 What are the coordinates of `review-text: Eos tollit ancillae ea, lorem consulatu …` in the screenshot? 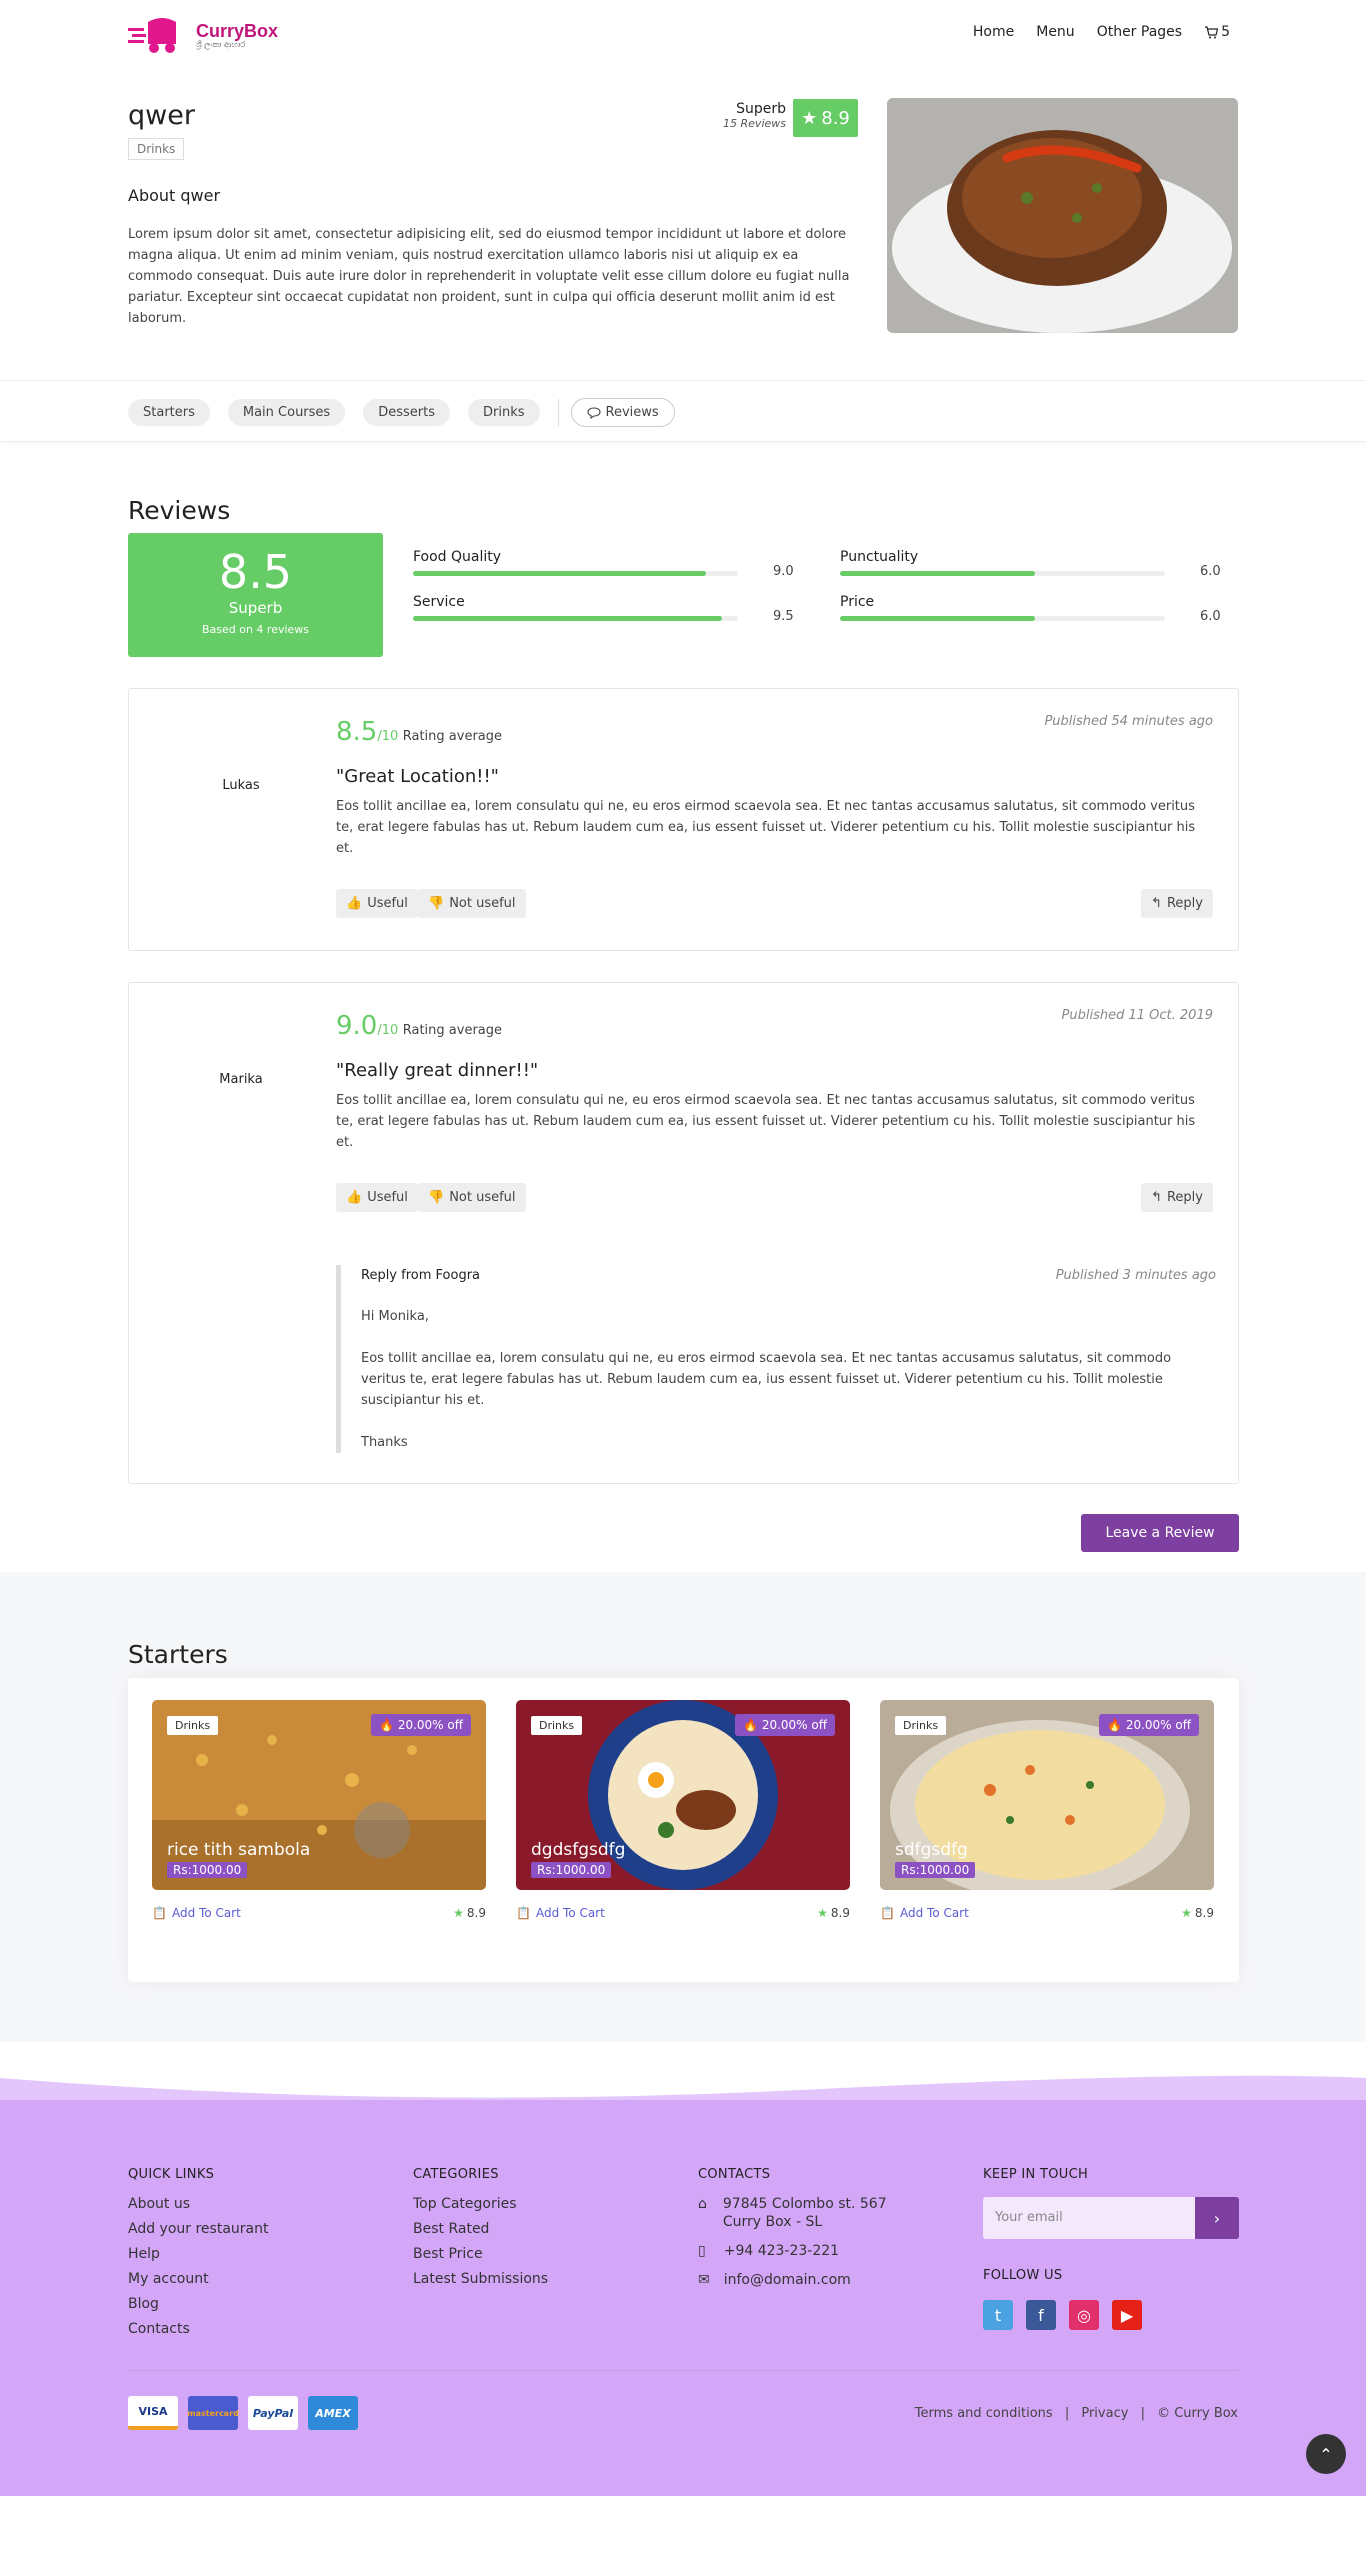 It's located at (766, 827).